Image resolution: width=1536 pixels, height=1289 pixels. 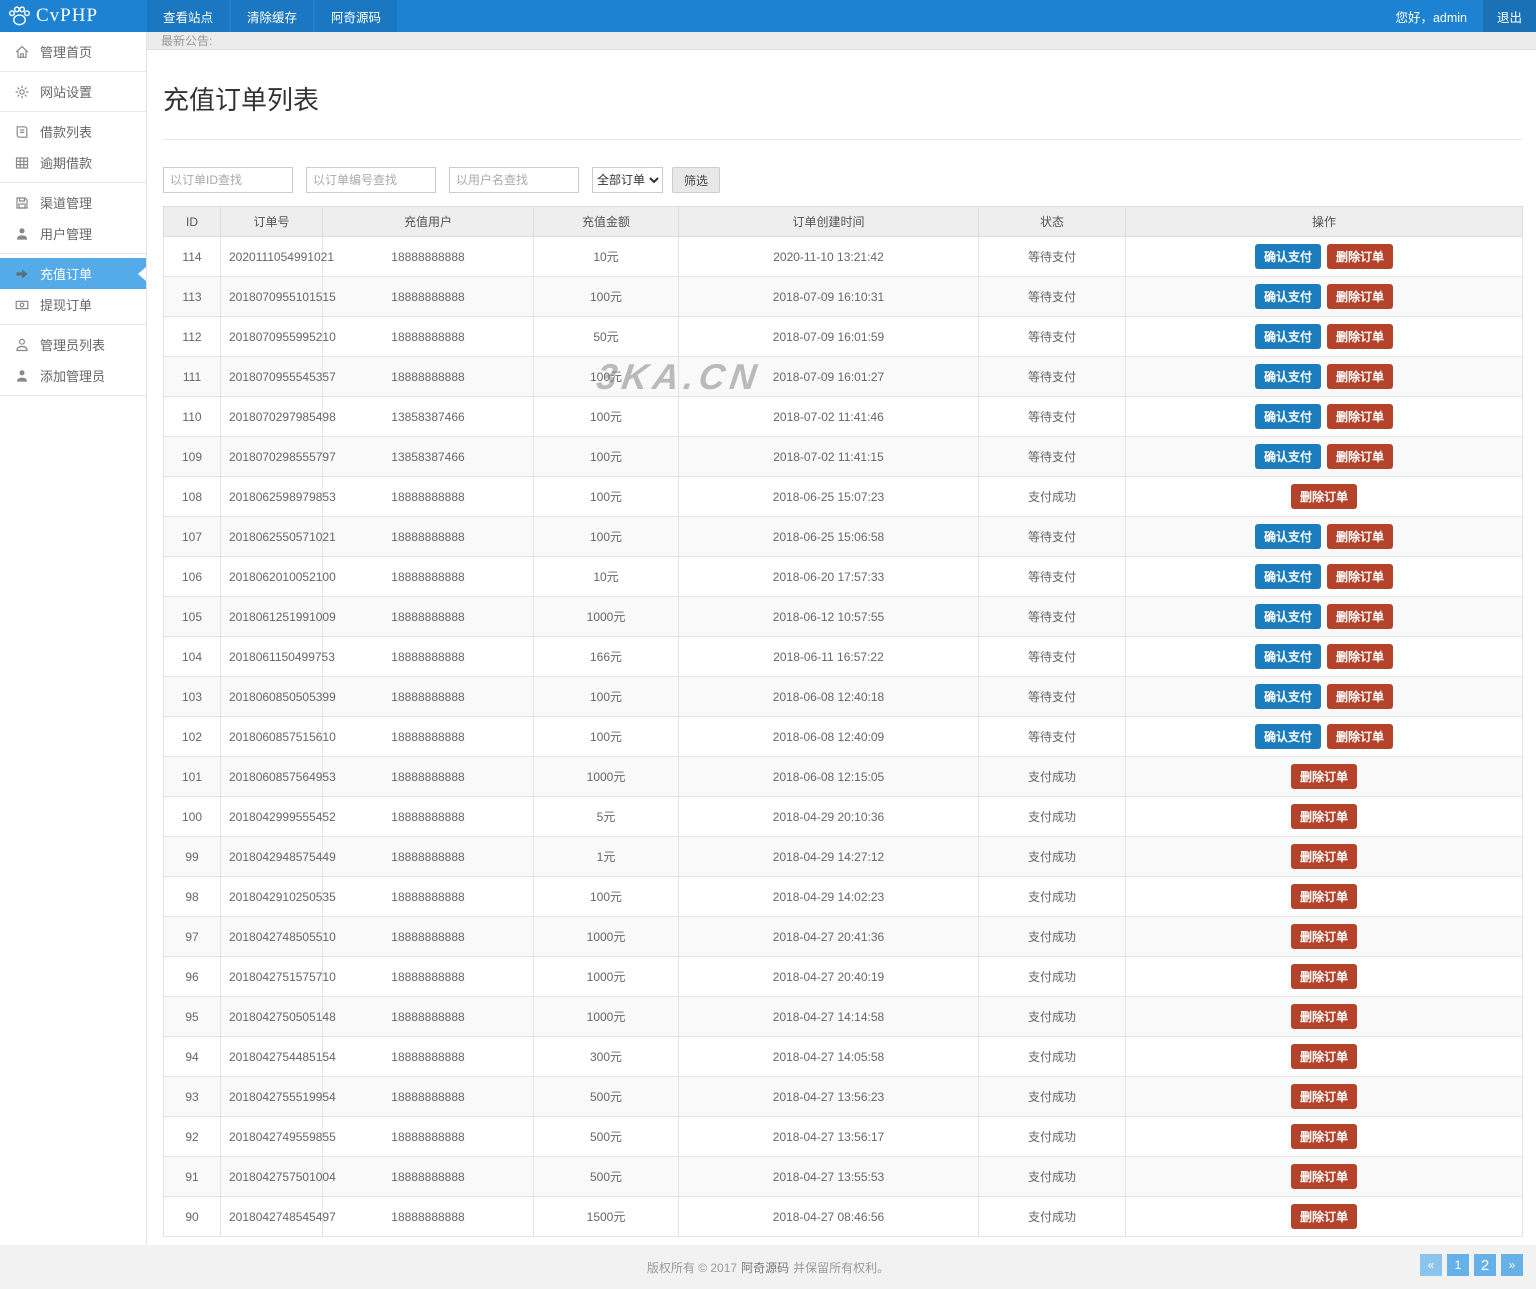 What do you see at coordinates (606, 936) in the screenshot?
I see `cell-amount: 1000元` at bounding box center [606, 936].